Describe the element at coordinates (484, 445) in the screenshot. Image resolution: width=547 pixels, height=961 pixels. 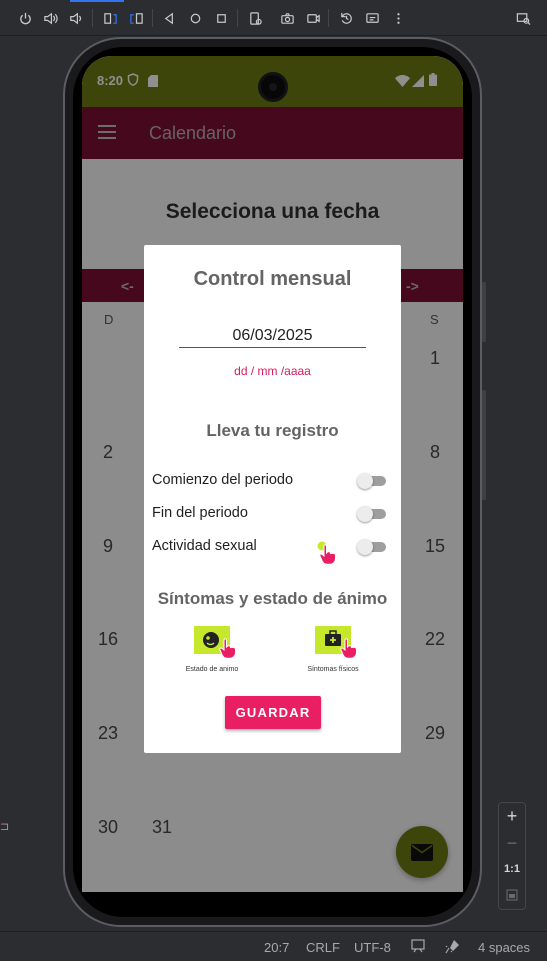
I see `phone-side-button-volume` at that location.